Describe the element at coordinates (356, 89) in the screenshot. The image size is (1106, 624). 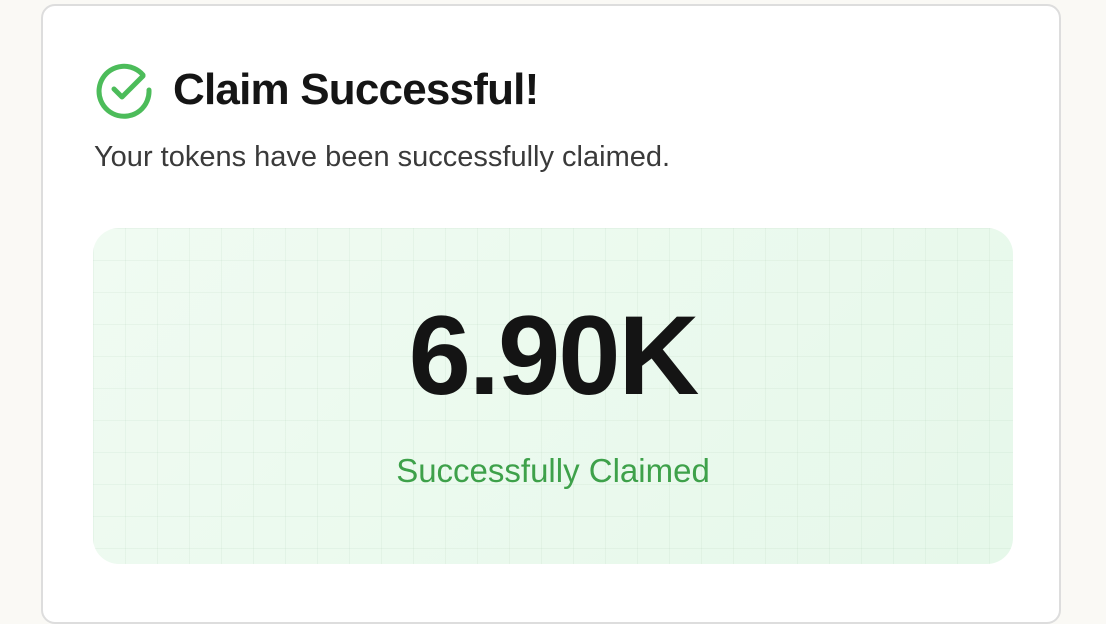
I see `page-title: Claim Successful!` at that location.